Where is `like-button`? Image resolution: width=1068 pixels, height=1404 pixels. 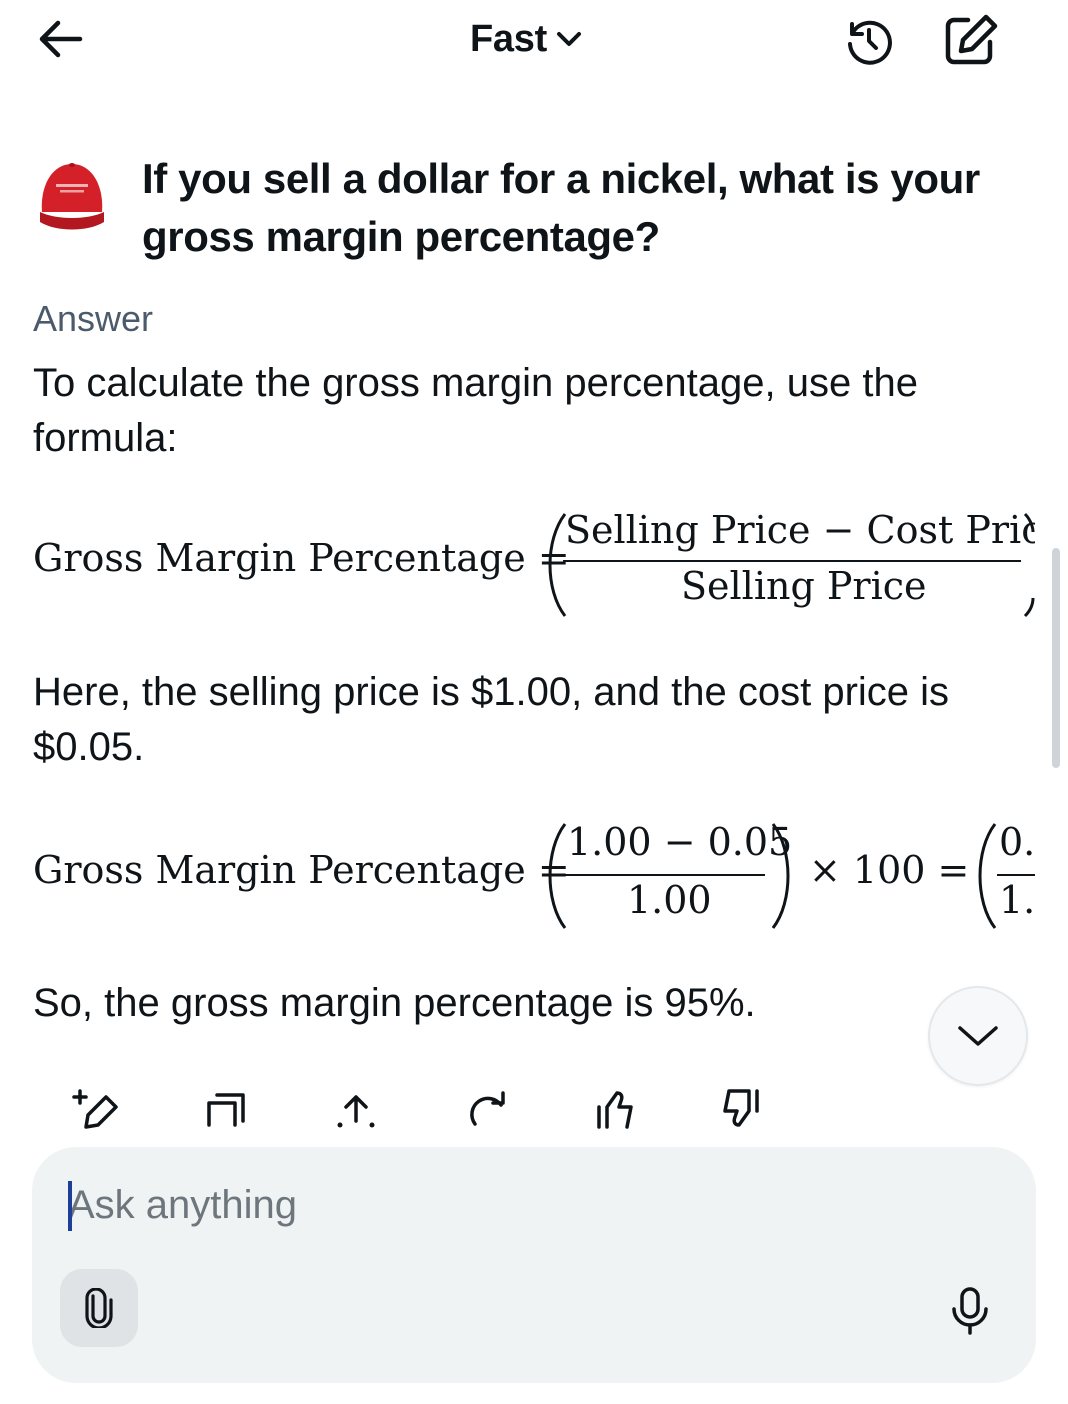 like-button is located at coordinates (614, 1109).